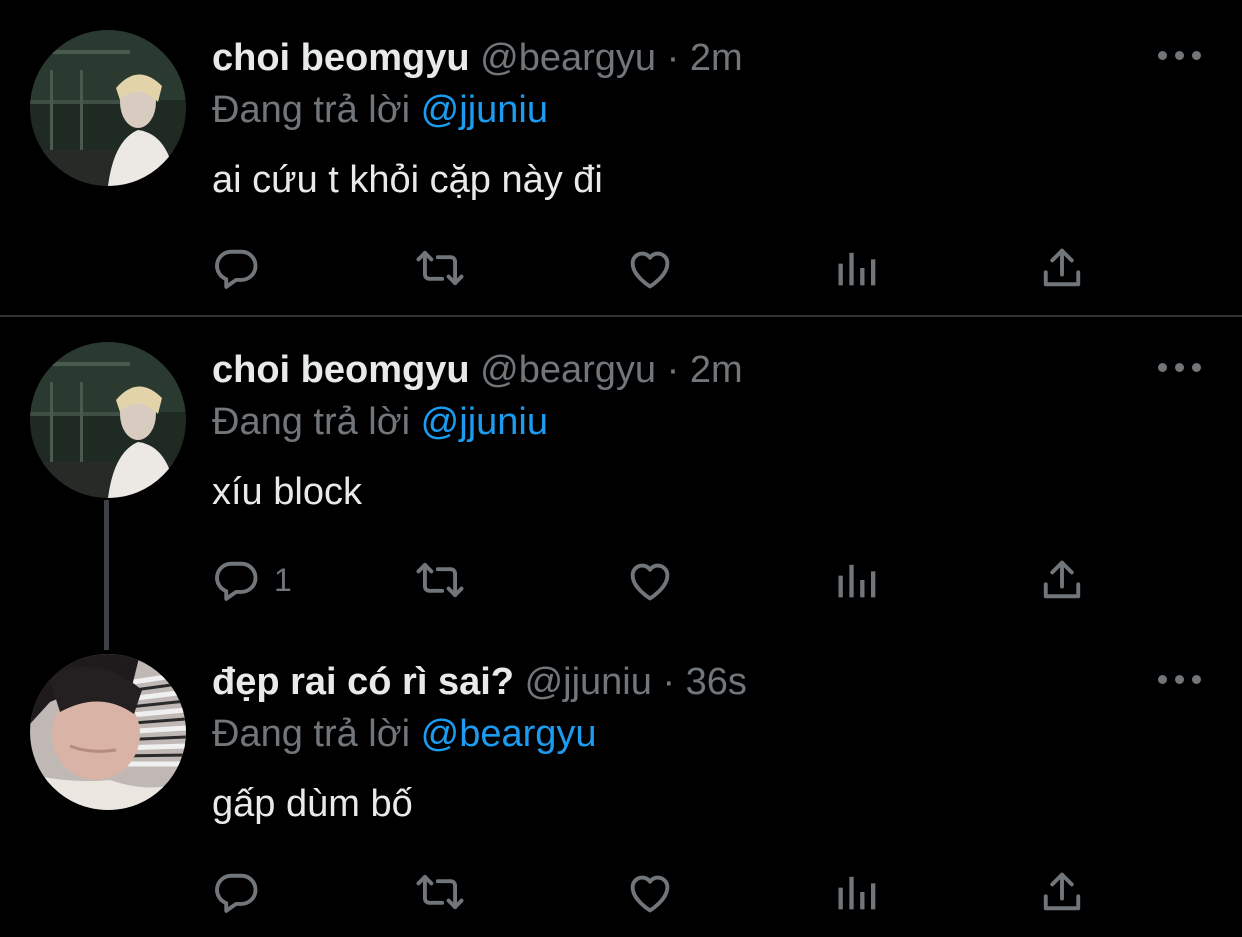 This screenshot has width=1242, height=937. What do you see at coordinates (407, 180) in the screenshot?
I see `tweet-text: ai cứu t khỏi cặp này đi` at bounding box center [407, 180].